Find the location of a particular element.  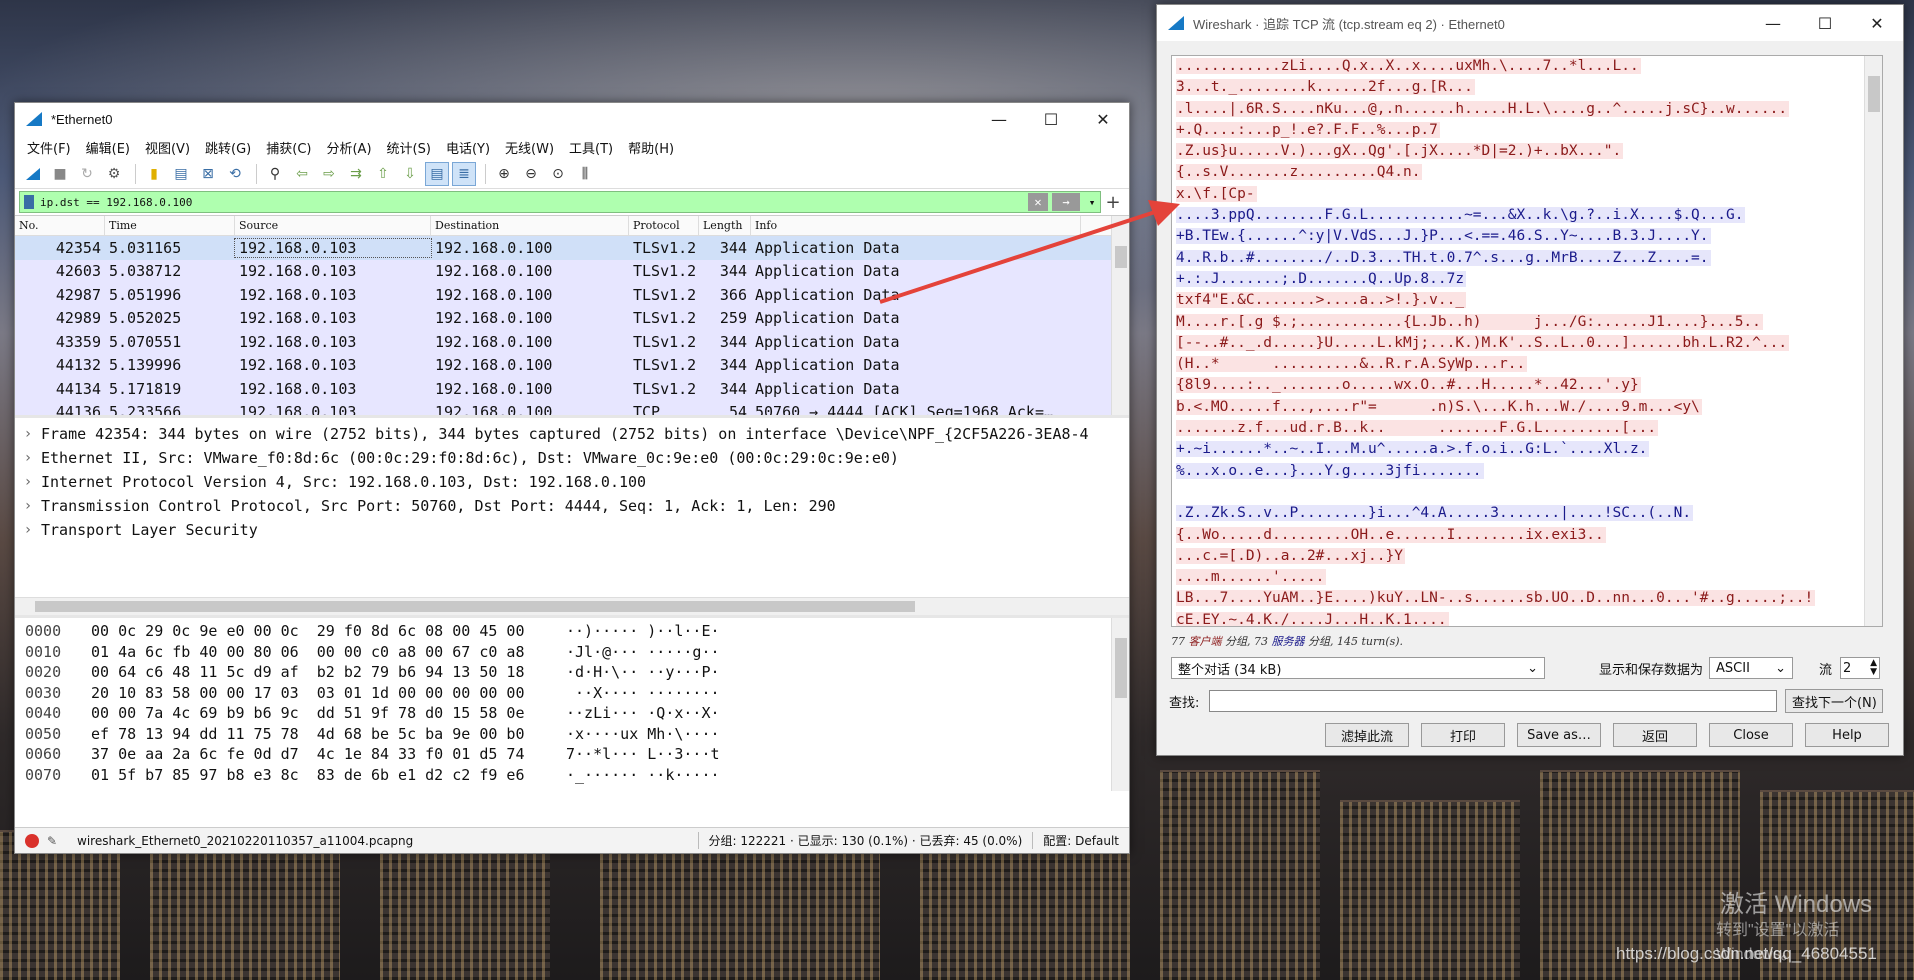

capture-comment-icon: ✎ is located at coordinates (56, 841).